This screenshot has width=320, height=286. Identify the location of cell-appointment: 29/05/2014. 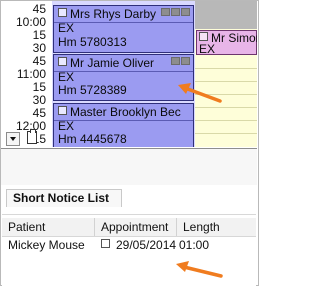
(136, 245).